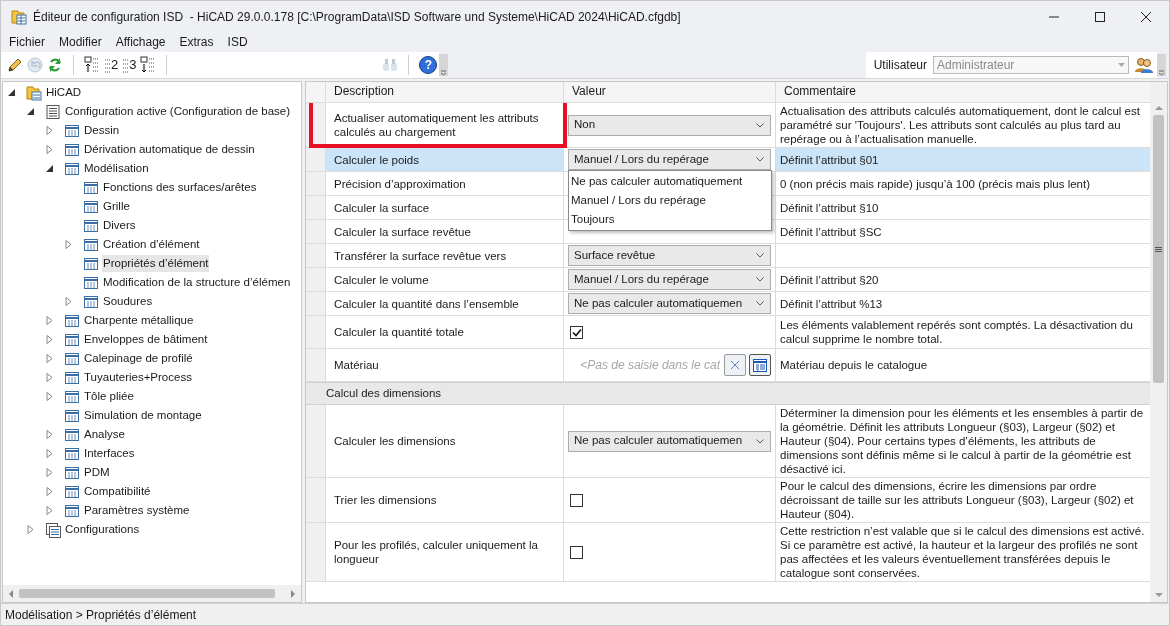  I want to click on scroll-up-icon, so click(1158, 108).